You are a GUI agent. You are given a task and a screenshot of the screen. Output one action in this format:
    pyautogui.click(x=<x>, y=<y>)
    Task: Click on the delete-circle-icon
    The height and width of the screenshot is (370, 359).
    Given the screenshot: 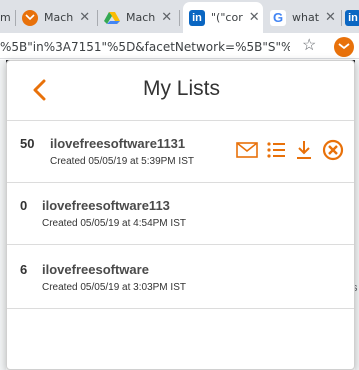 What is the action you would take?
    pyautogui.click(x=333, y=150)
    